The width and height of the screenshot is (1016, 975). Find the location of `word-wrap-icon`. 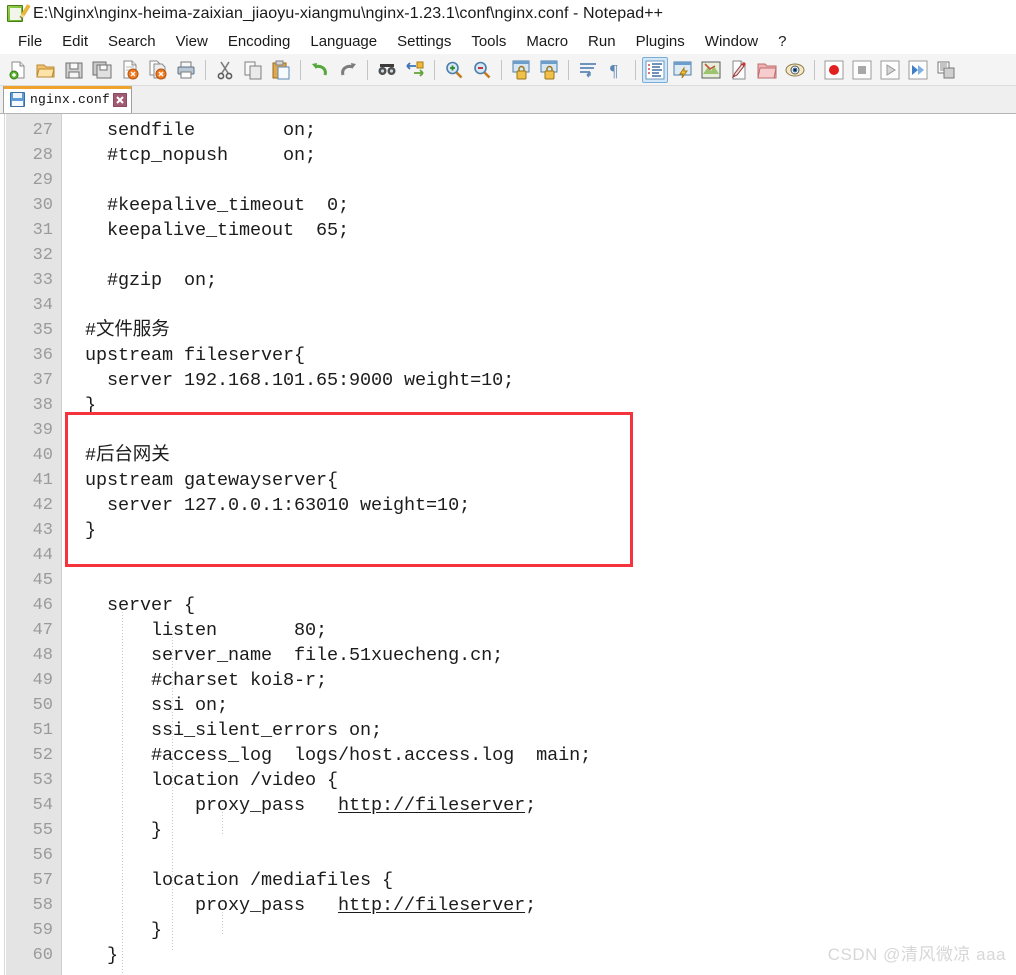

word-wrap-icon is located at coordinates (588, 70).